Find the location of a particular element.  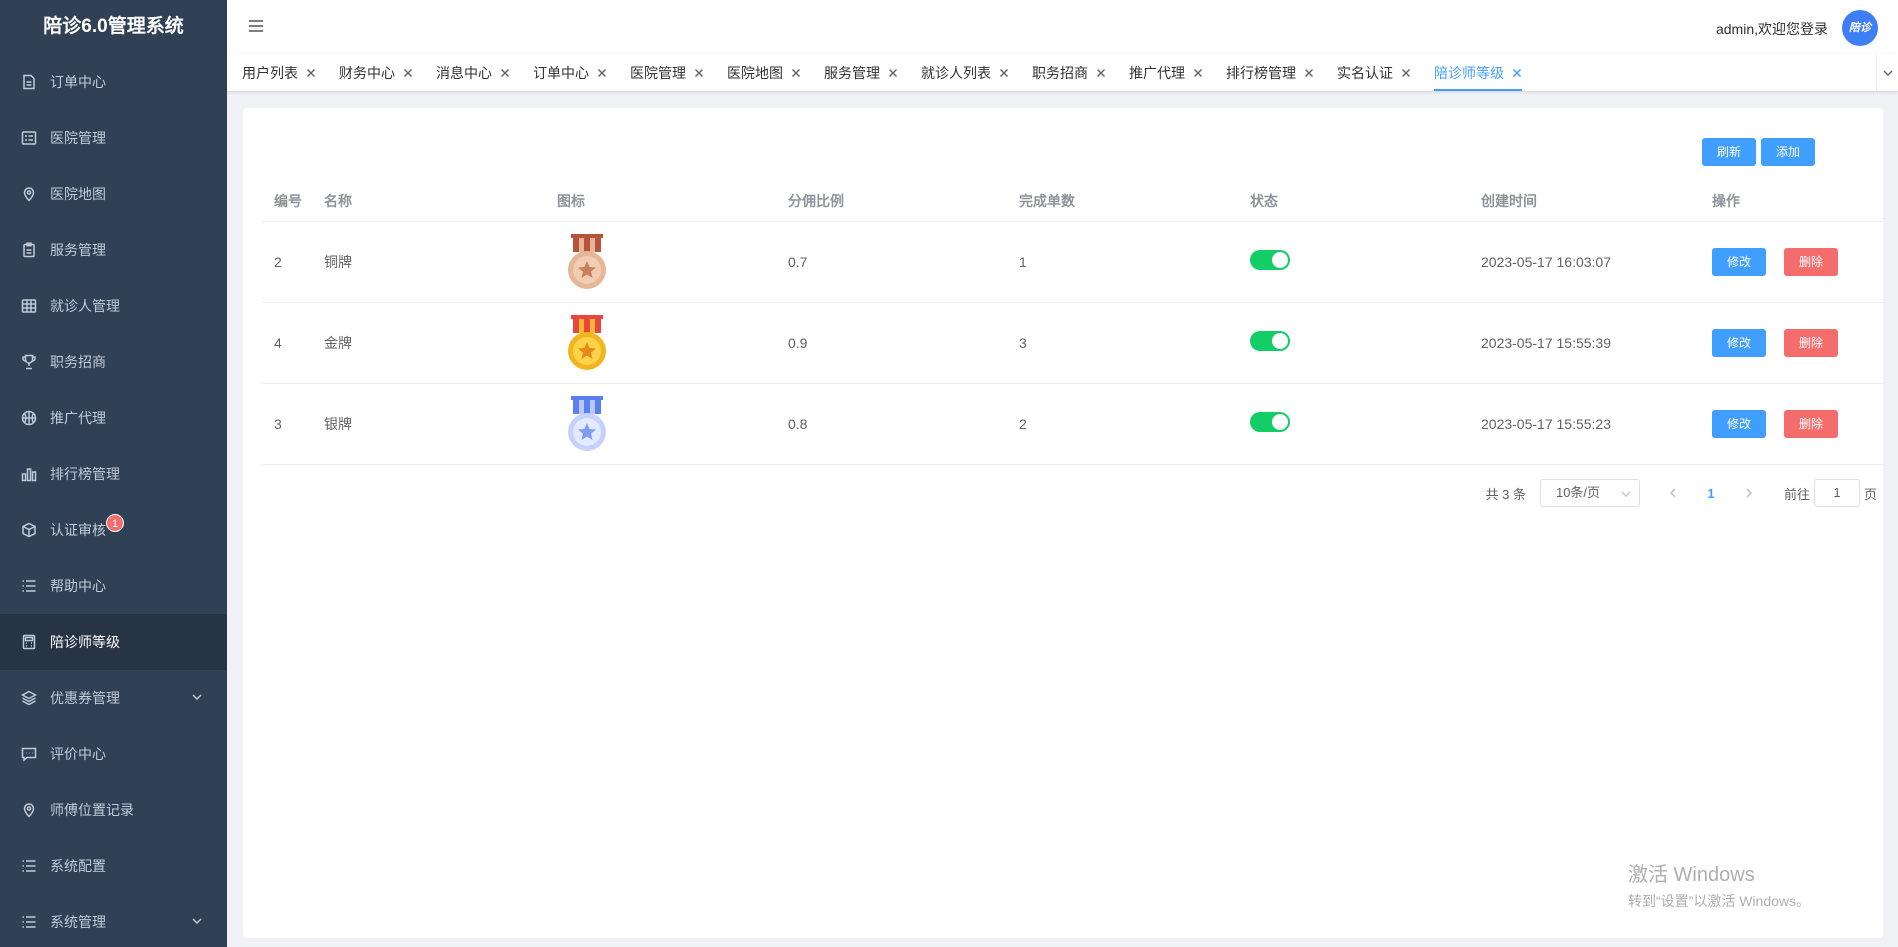

sidebar-item-label: 职务招商 is located at coordinates (78, 362).